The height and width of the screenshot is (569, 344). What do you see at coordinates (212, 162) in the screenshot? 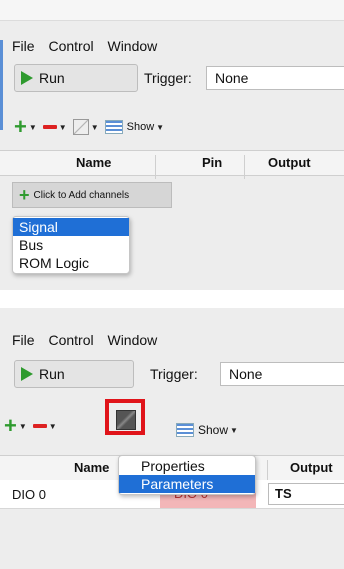
I see `column-pin: Pin` at bounding box center [212, 162].